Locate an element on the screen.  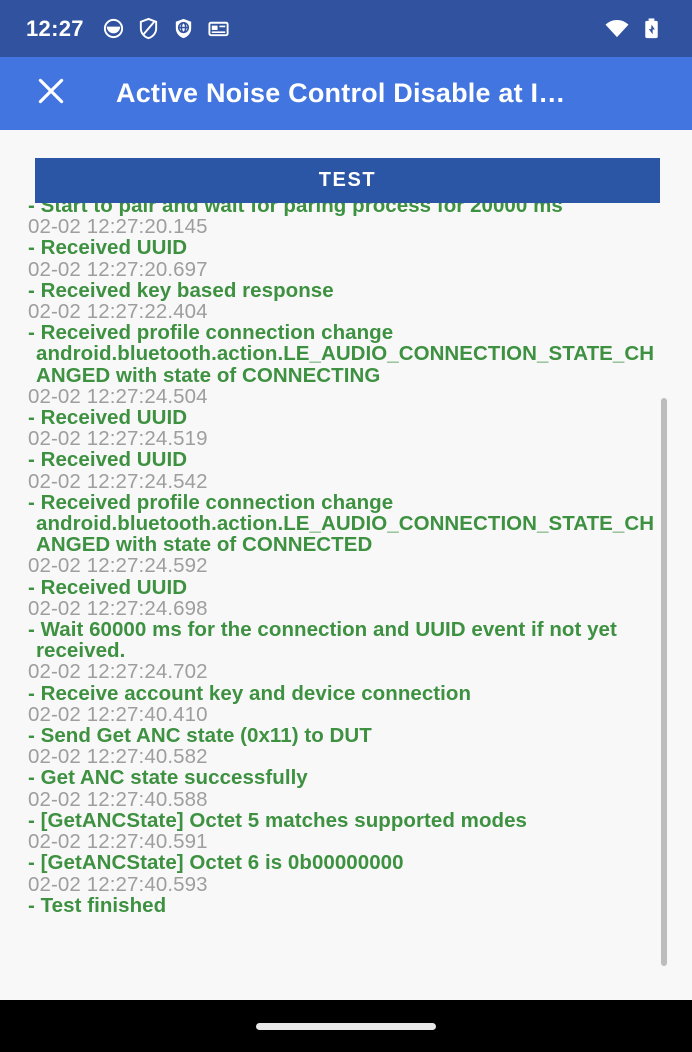
system-navigation-bar is located at coordinates (346, 1026).